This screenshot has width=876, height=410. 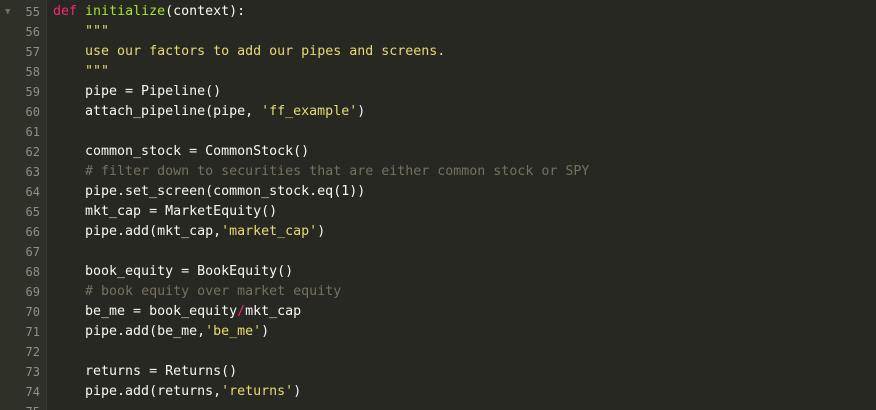 I want to click on line-number: 75, so click(x=20, y=406).